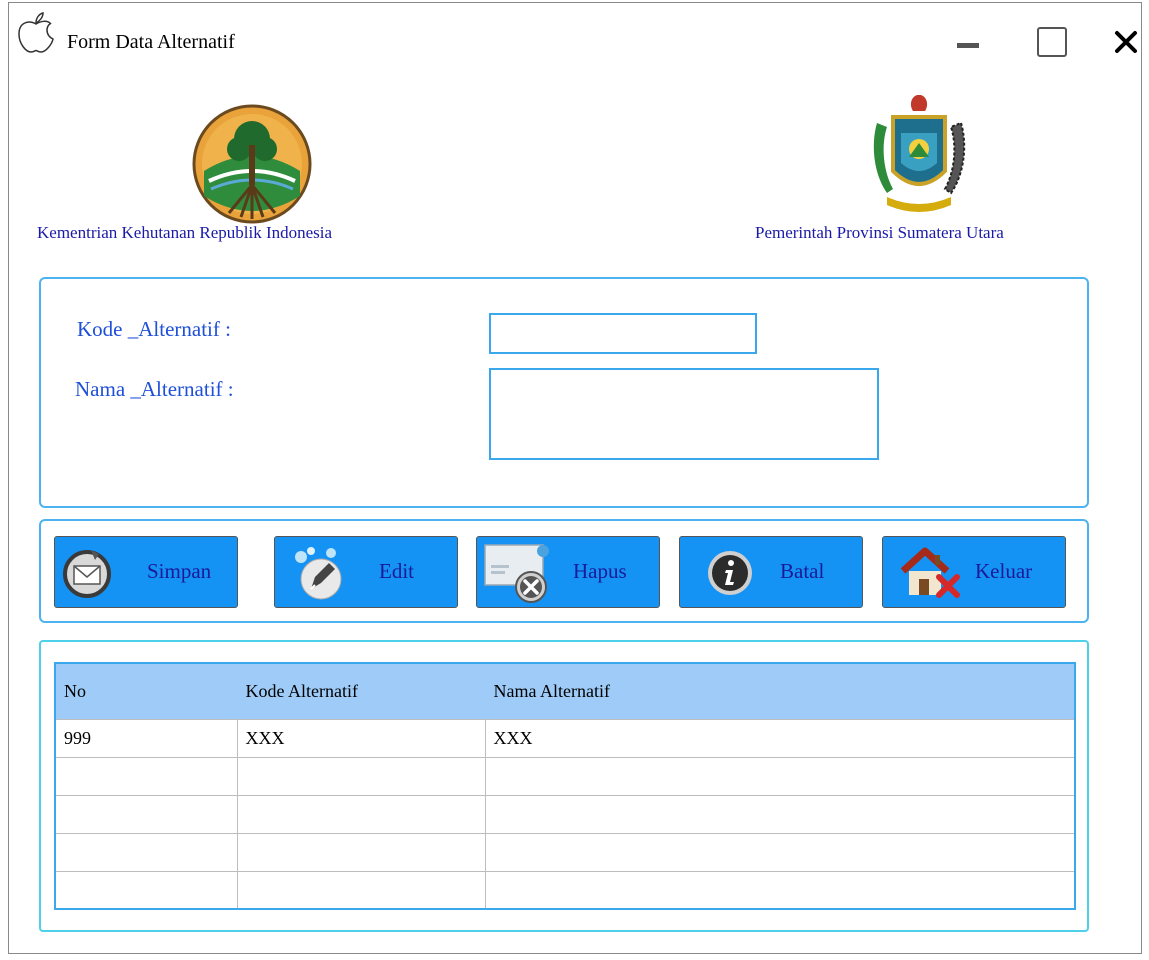 The image size is (1149, 960). I want to click on simpan-label: Simpan, so click(179, 571).